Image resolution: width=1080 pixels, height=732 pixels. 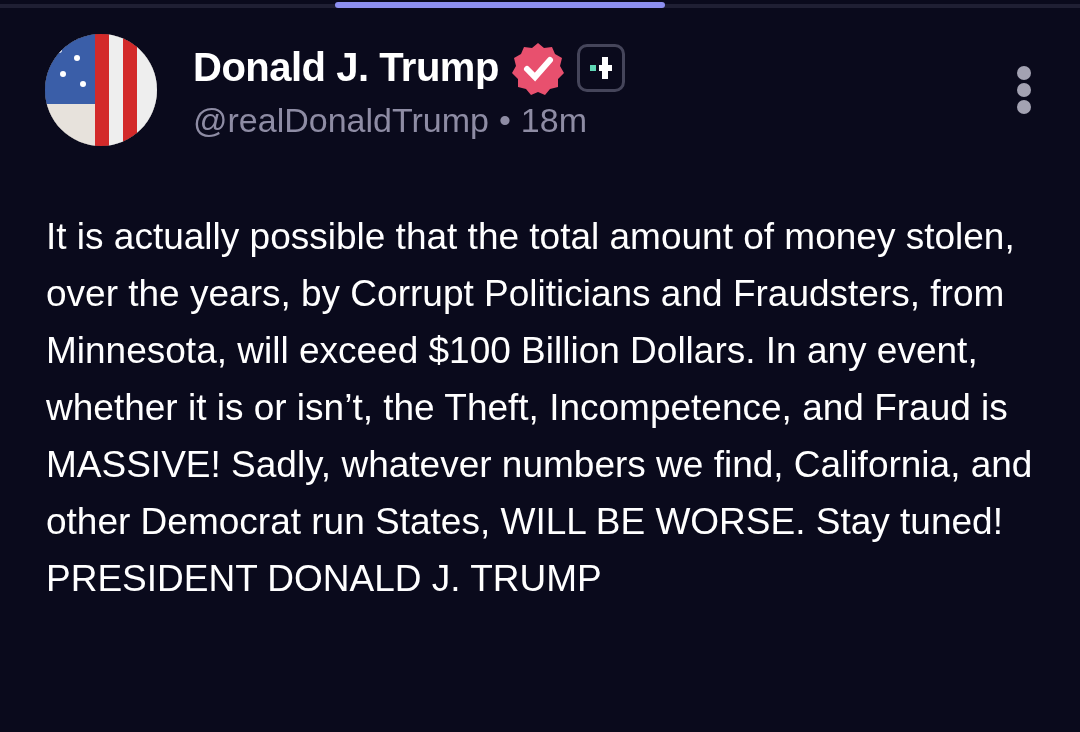 What do you see at coordinates (553, 120) in the screenshot?
I see `post-time: 18m` at bounding box center [553, 120].